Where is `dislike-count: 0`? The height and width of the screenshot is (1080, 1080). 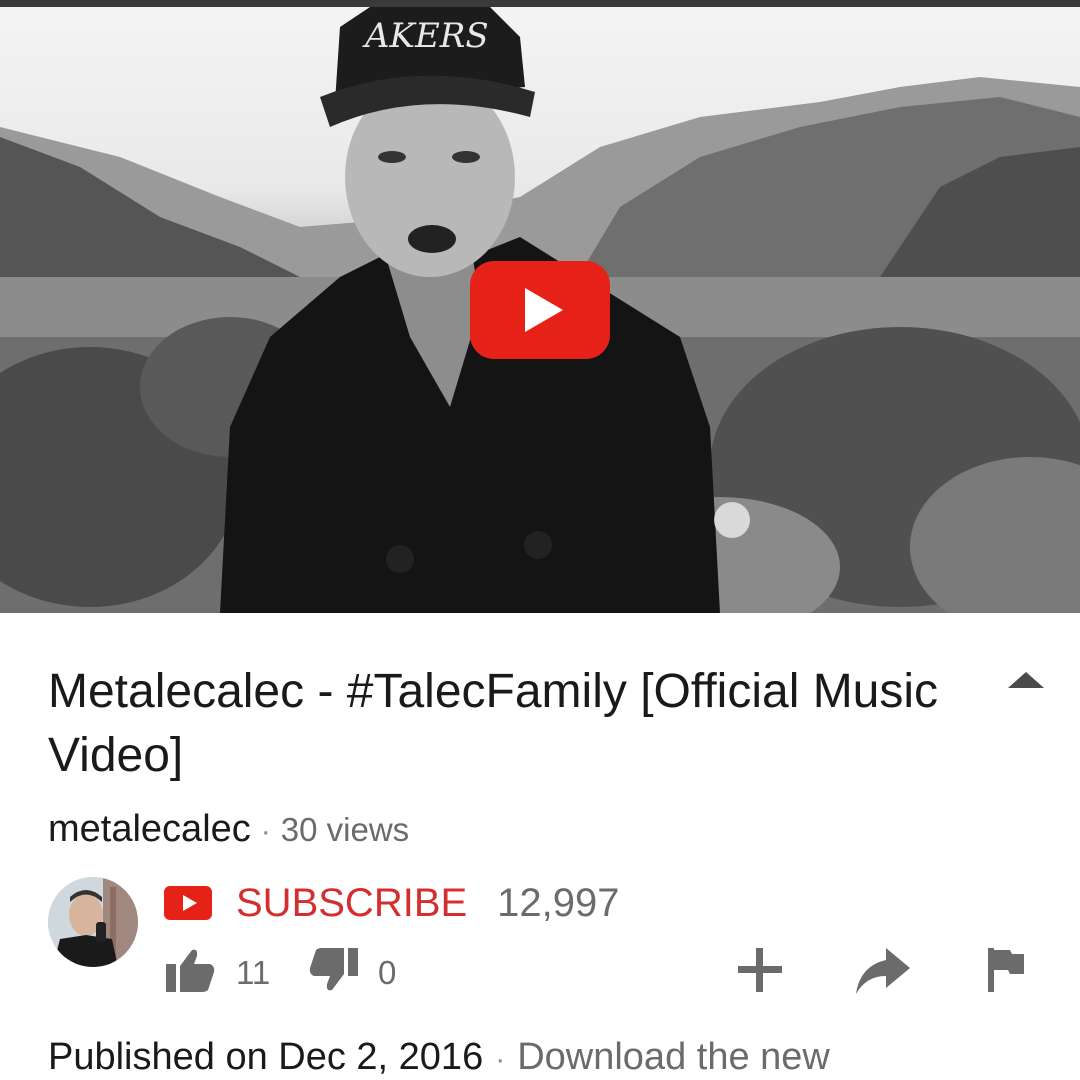
dislike-count: 0 is located at coordinates (387, 972).